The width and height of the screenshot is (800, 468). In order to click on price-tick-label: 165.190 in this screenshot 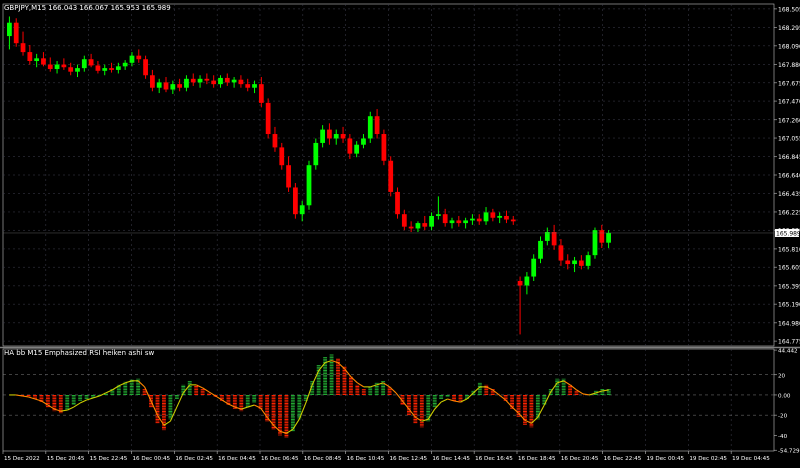, I will do `click(789, 305)`.